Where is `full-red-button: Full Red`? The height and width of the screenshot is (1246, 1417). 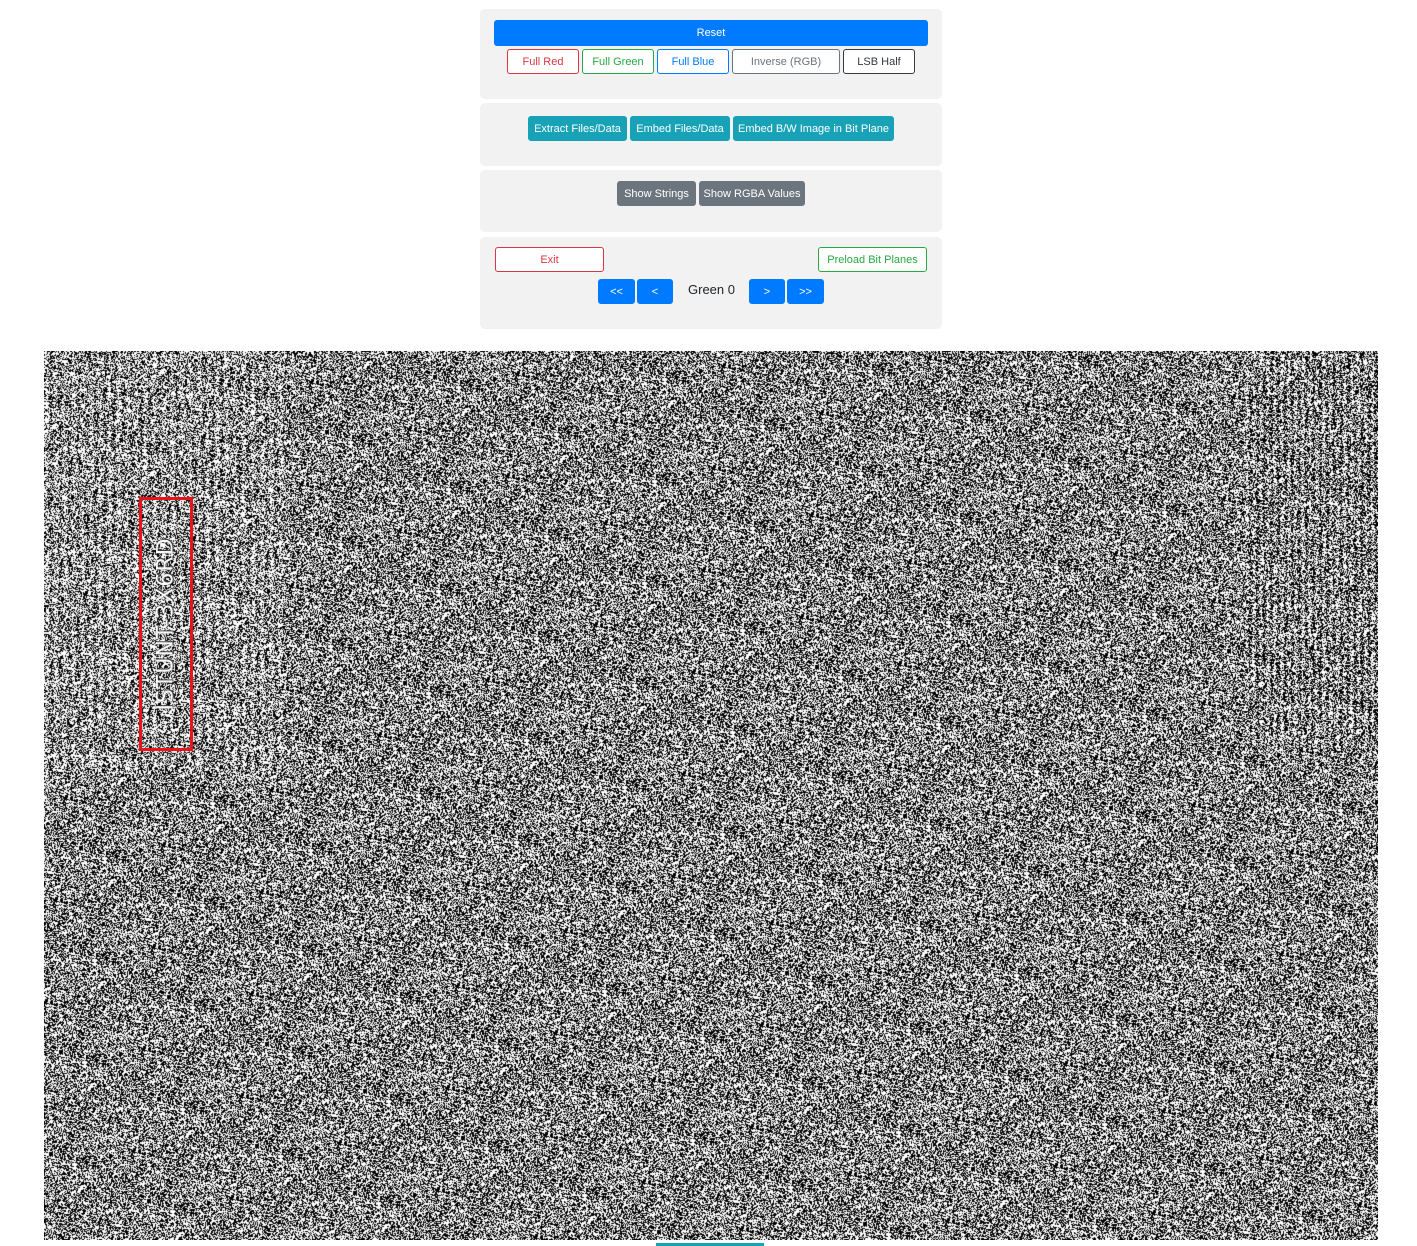 full-red-button: Full Red is located at coordinates (543, 61).